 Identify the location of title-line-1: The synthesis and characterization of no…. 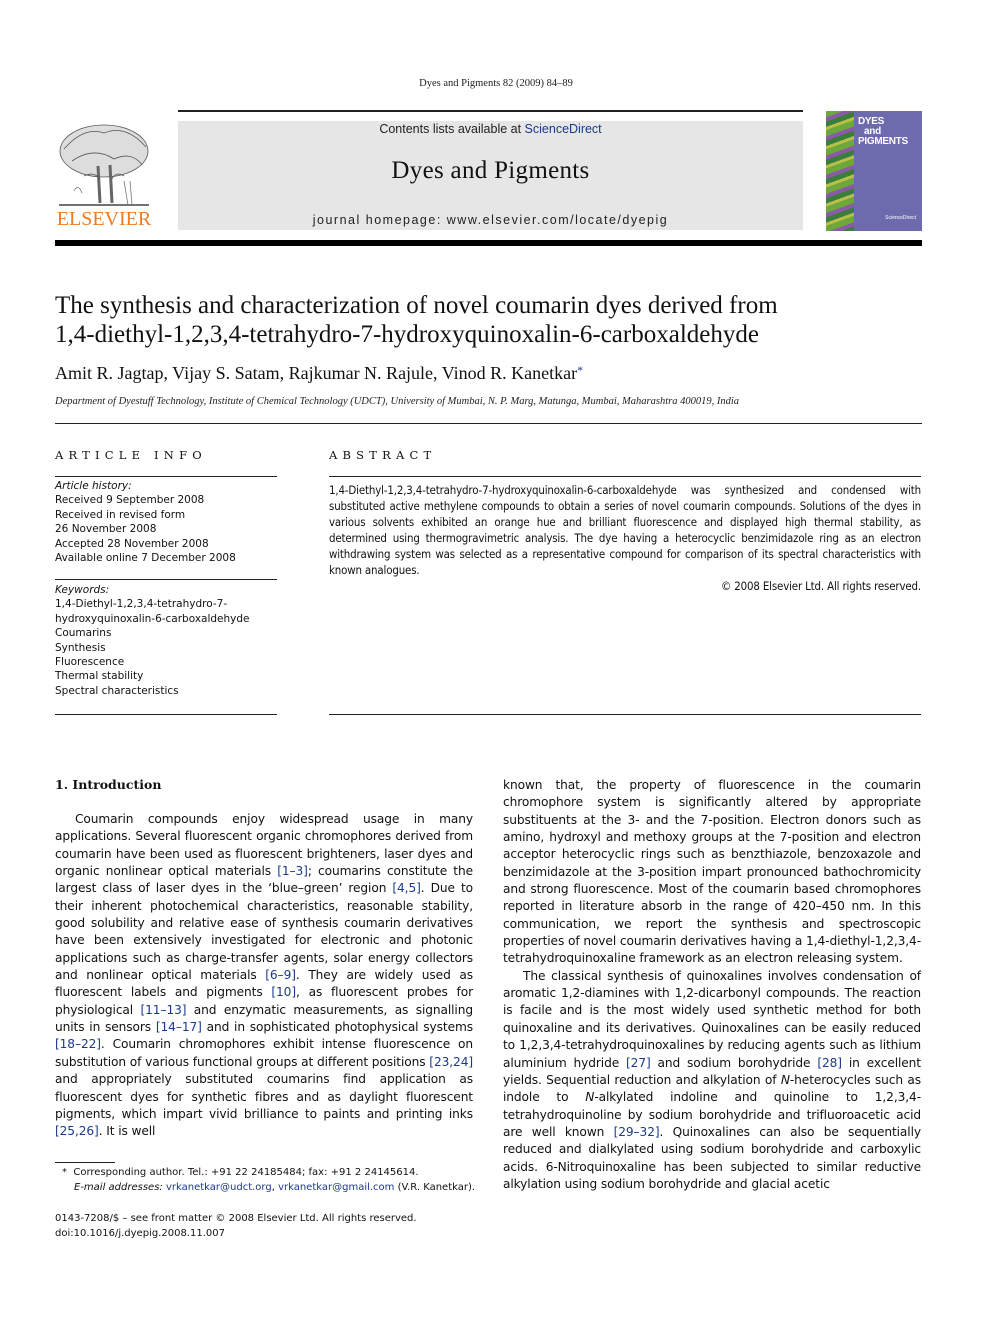
(416, 305).